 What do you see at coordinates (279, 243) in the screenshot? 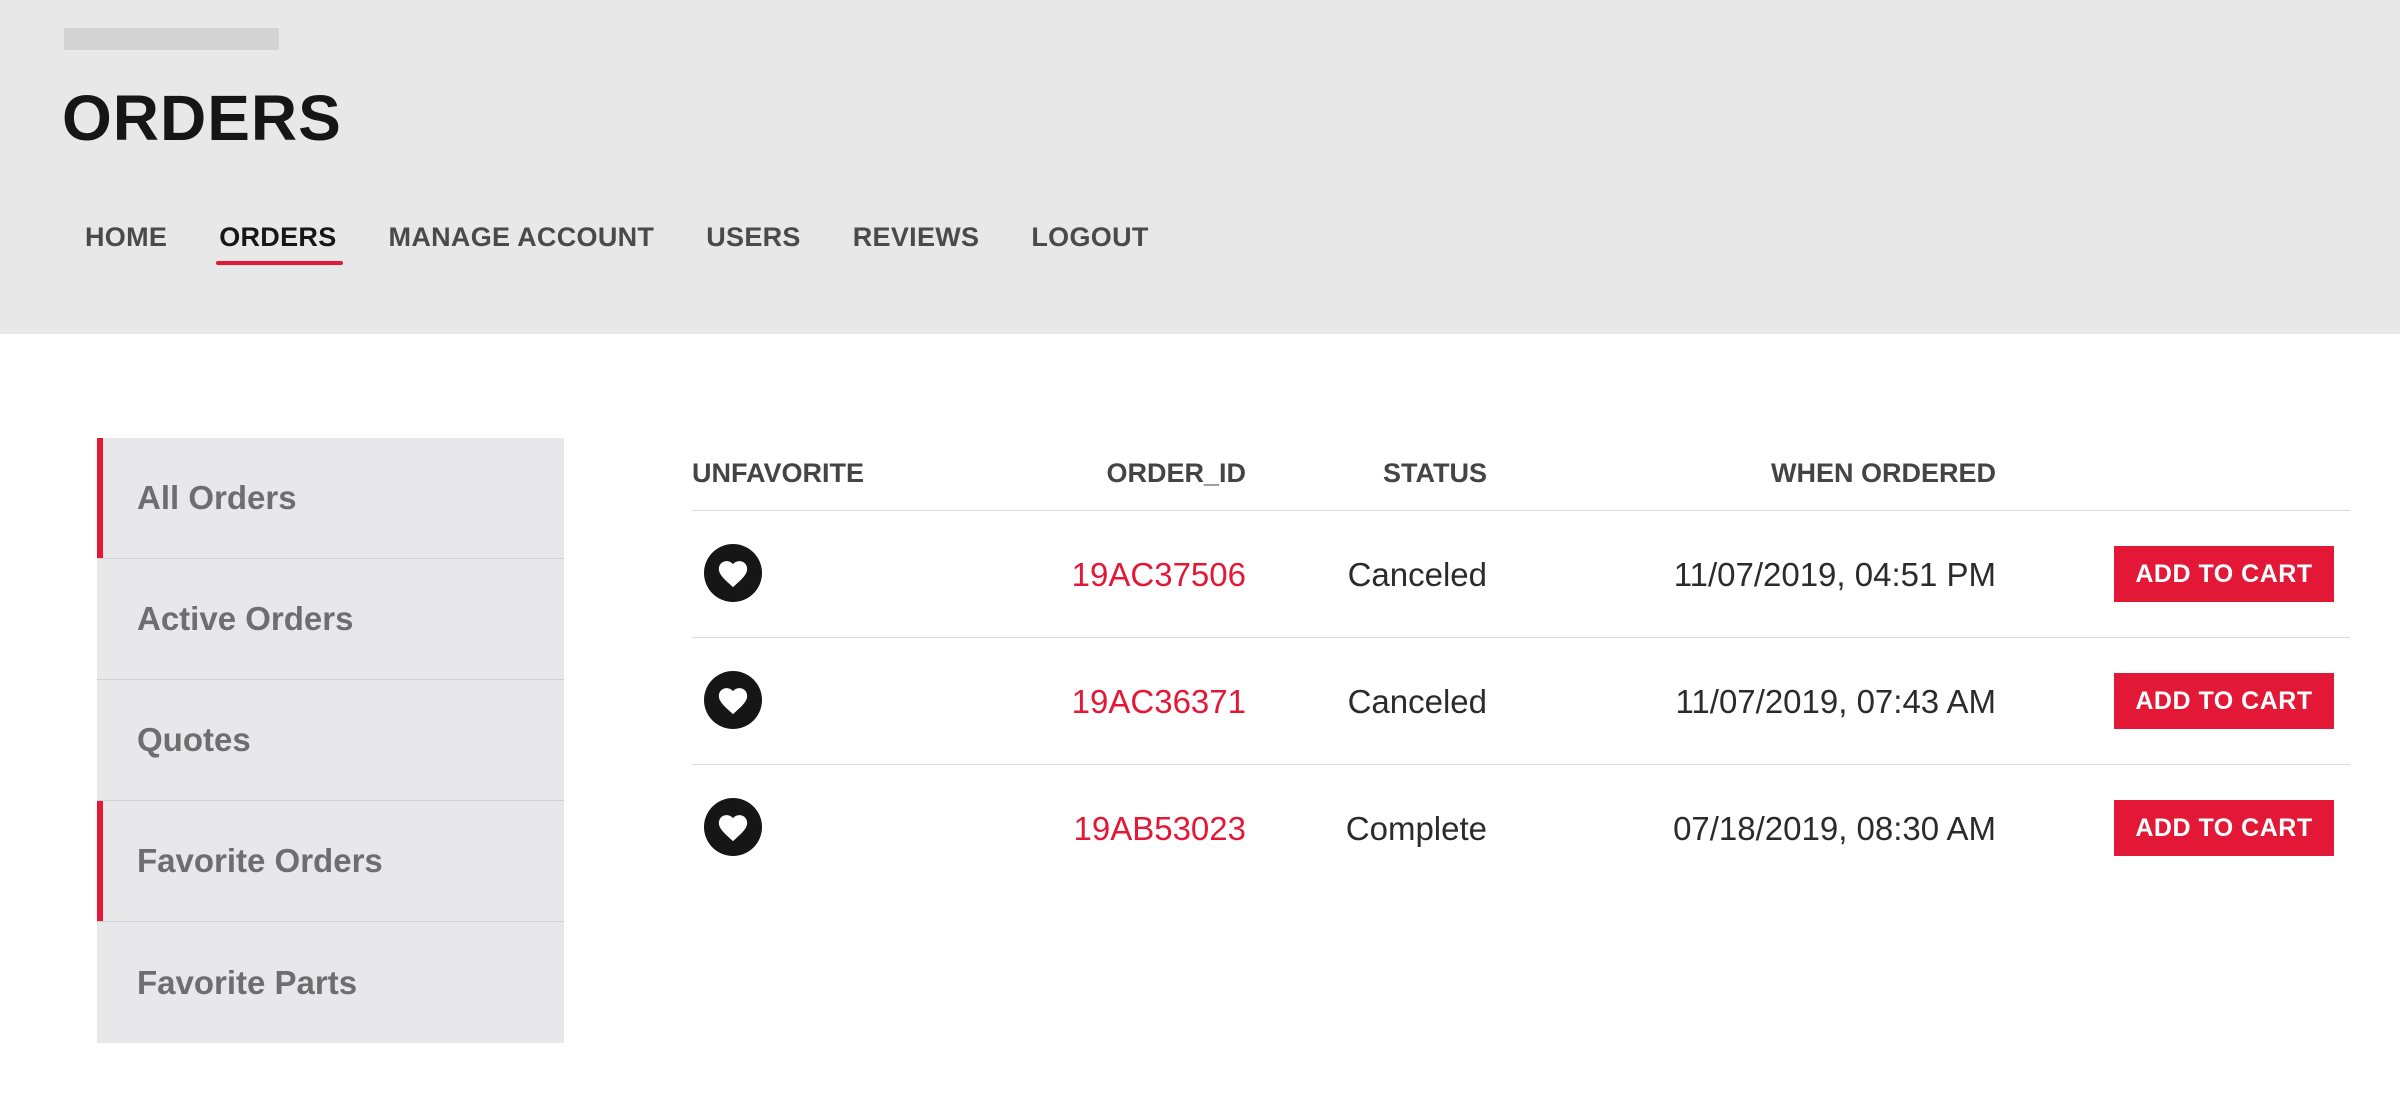
I see `nav-item-orders: ORDERS` at bounding box center [279, 243].